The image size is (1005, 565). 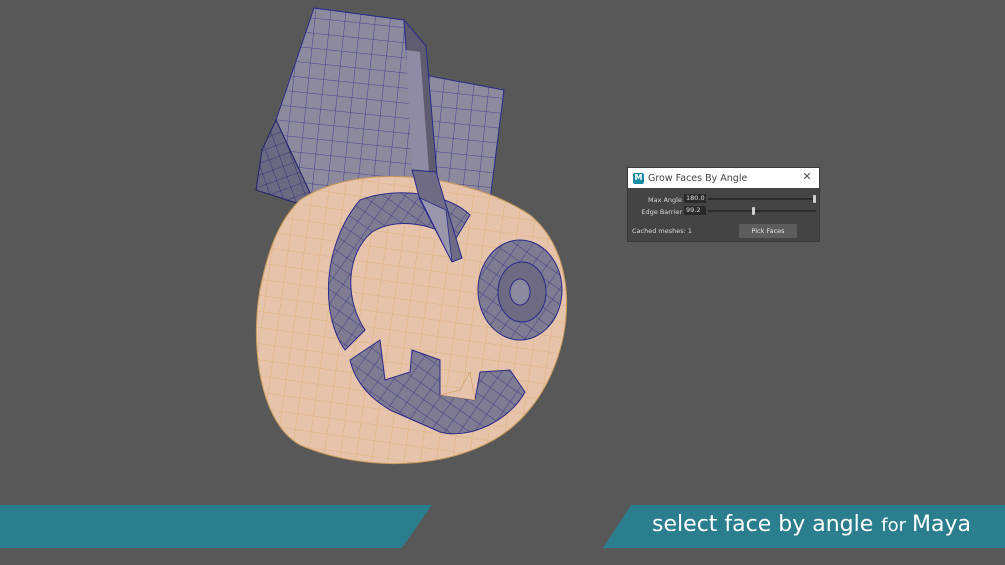 I want to click on max-angle-slider, so click(x=762, y=199).